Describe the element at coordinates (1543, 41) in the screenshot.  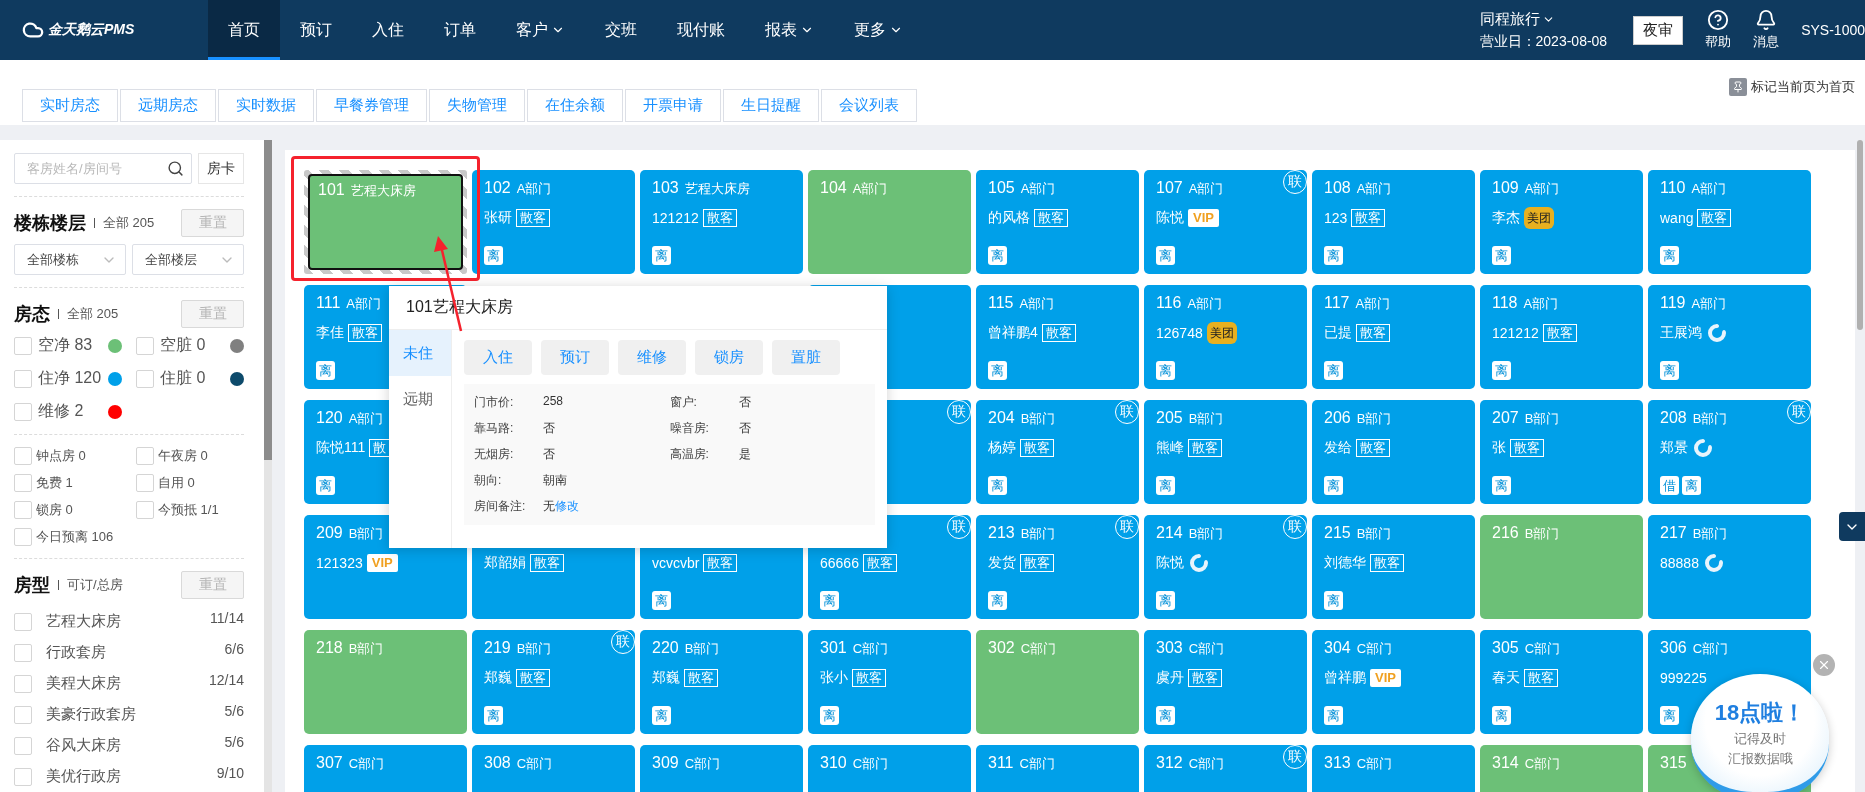
I see `business-day: 营业日：2023-08-08` at that location.